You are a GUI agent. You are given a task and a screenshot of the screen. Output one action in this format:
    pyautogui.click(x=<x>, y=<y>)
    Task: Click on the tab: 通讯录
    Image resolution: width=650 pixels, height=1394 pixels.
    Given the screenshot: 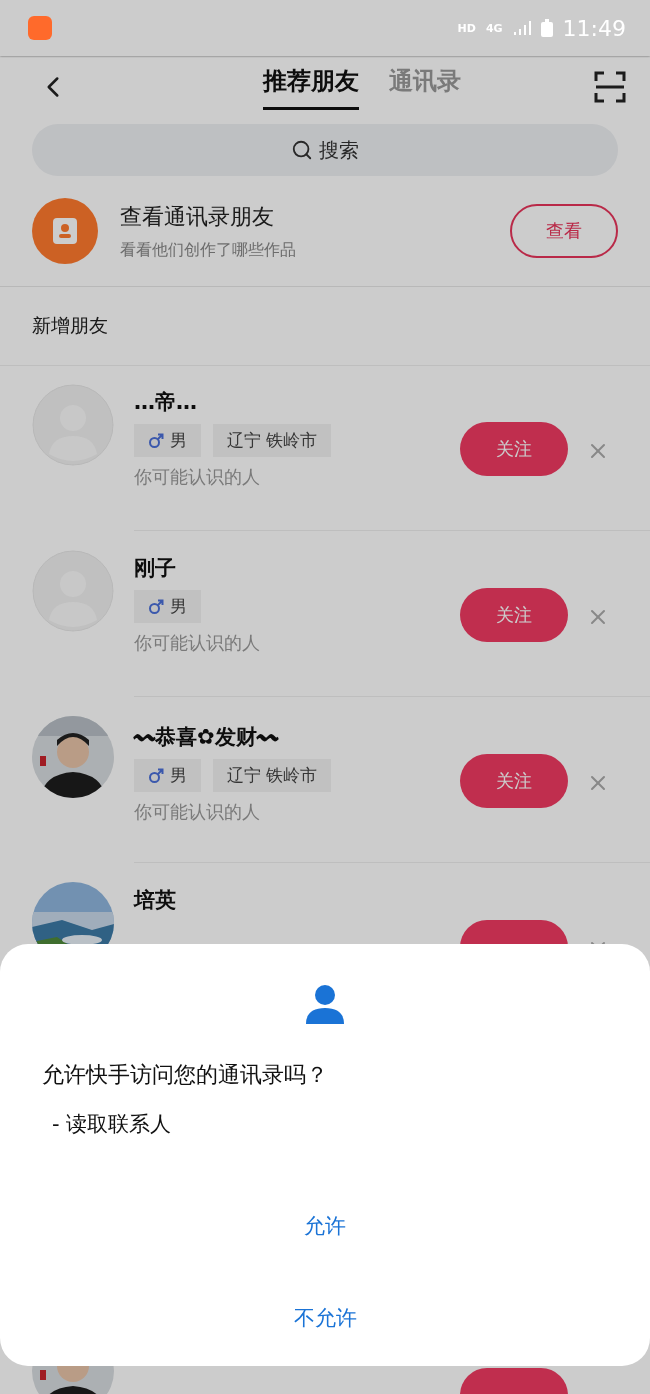 What is the action you would take?
    pyautogui.click(x=425, y=87)
    